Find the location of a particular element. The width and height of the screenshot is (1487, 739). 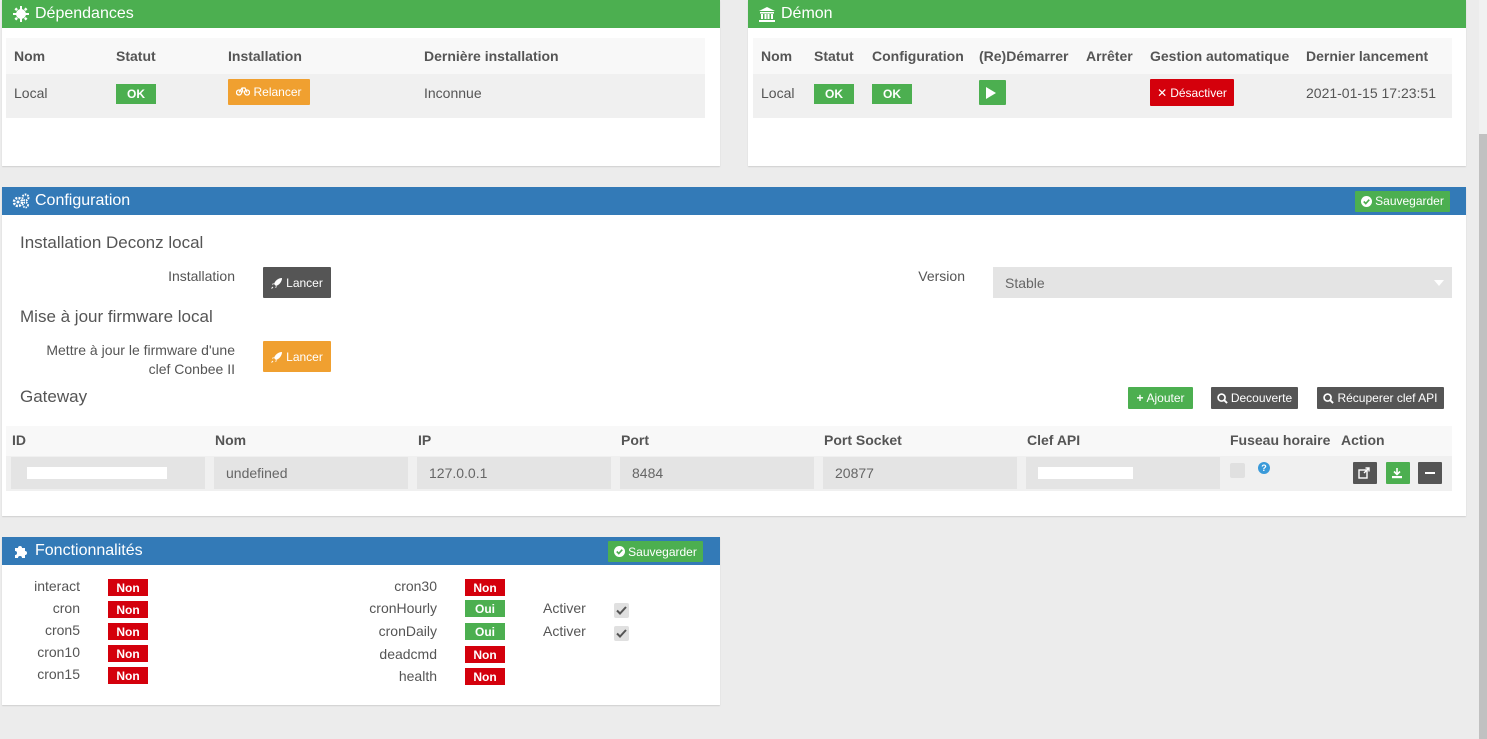

firmware-label-line2: clef Conbee II is located at coordinates (191, 369).